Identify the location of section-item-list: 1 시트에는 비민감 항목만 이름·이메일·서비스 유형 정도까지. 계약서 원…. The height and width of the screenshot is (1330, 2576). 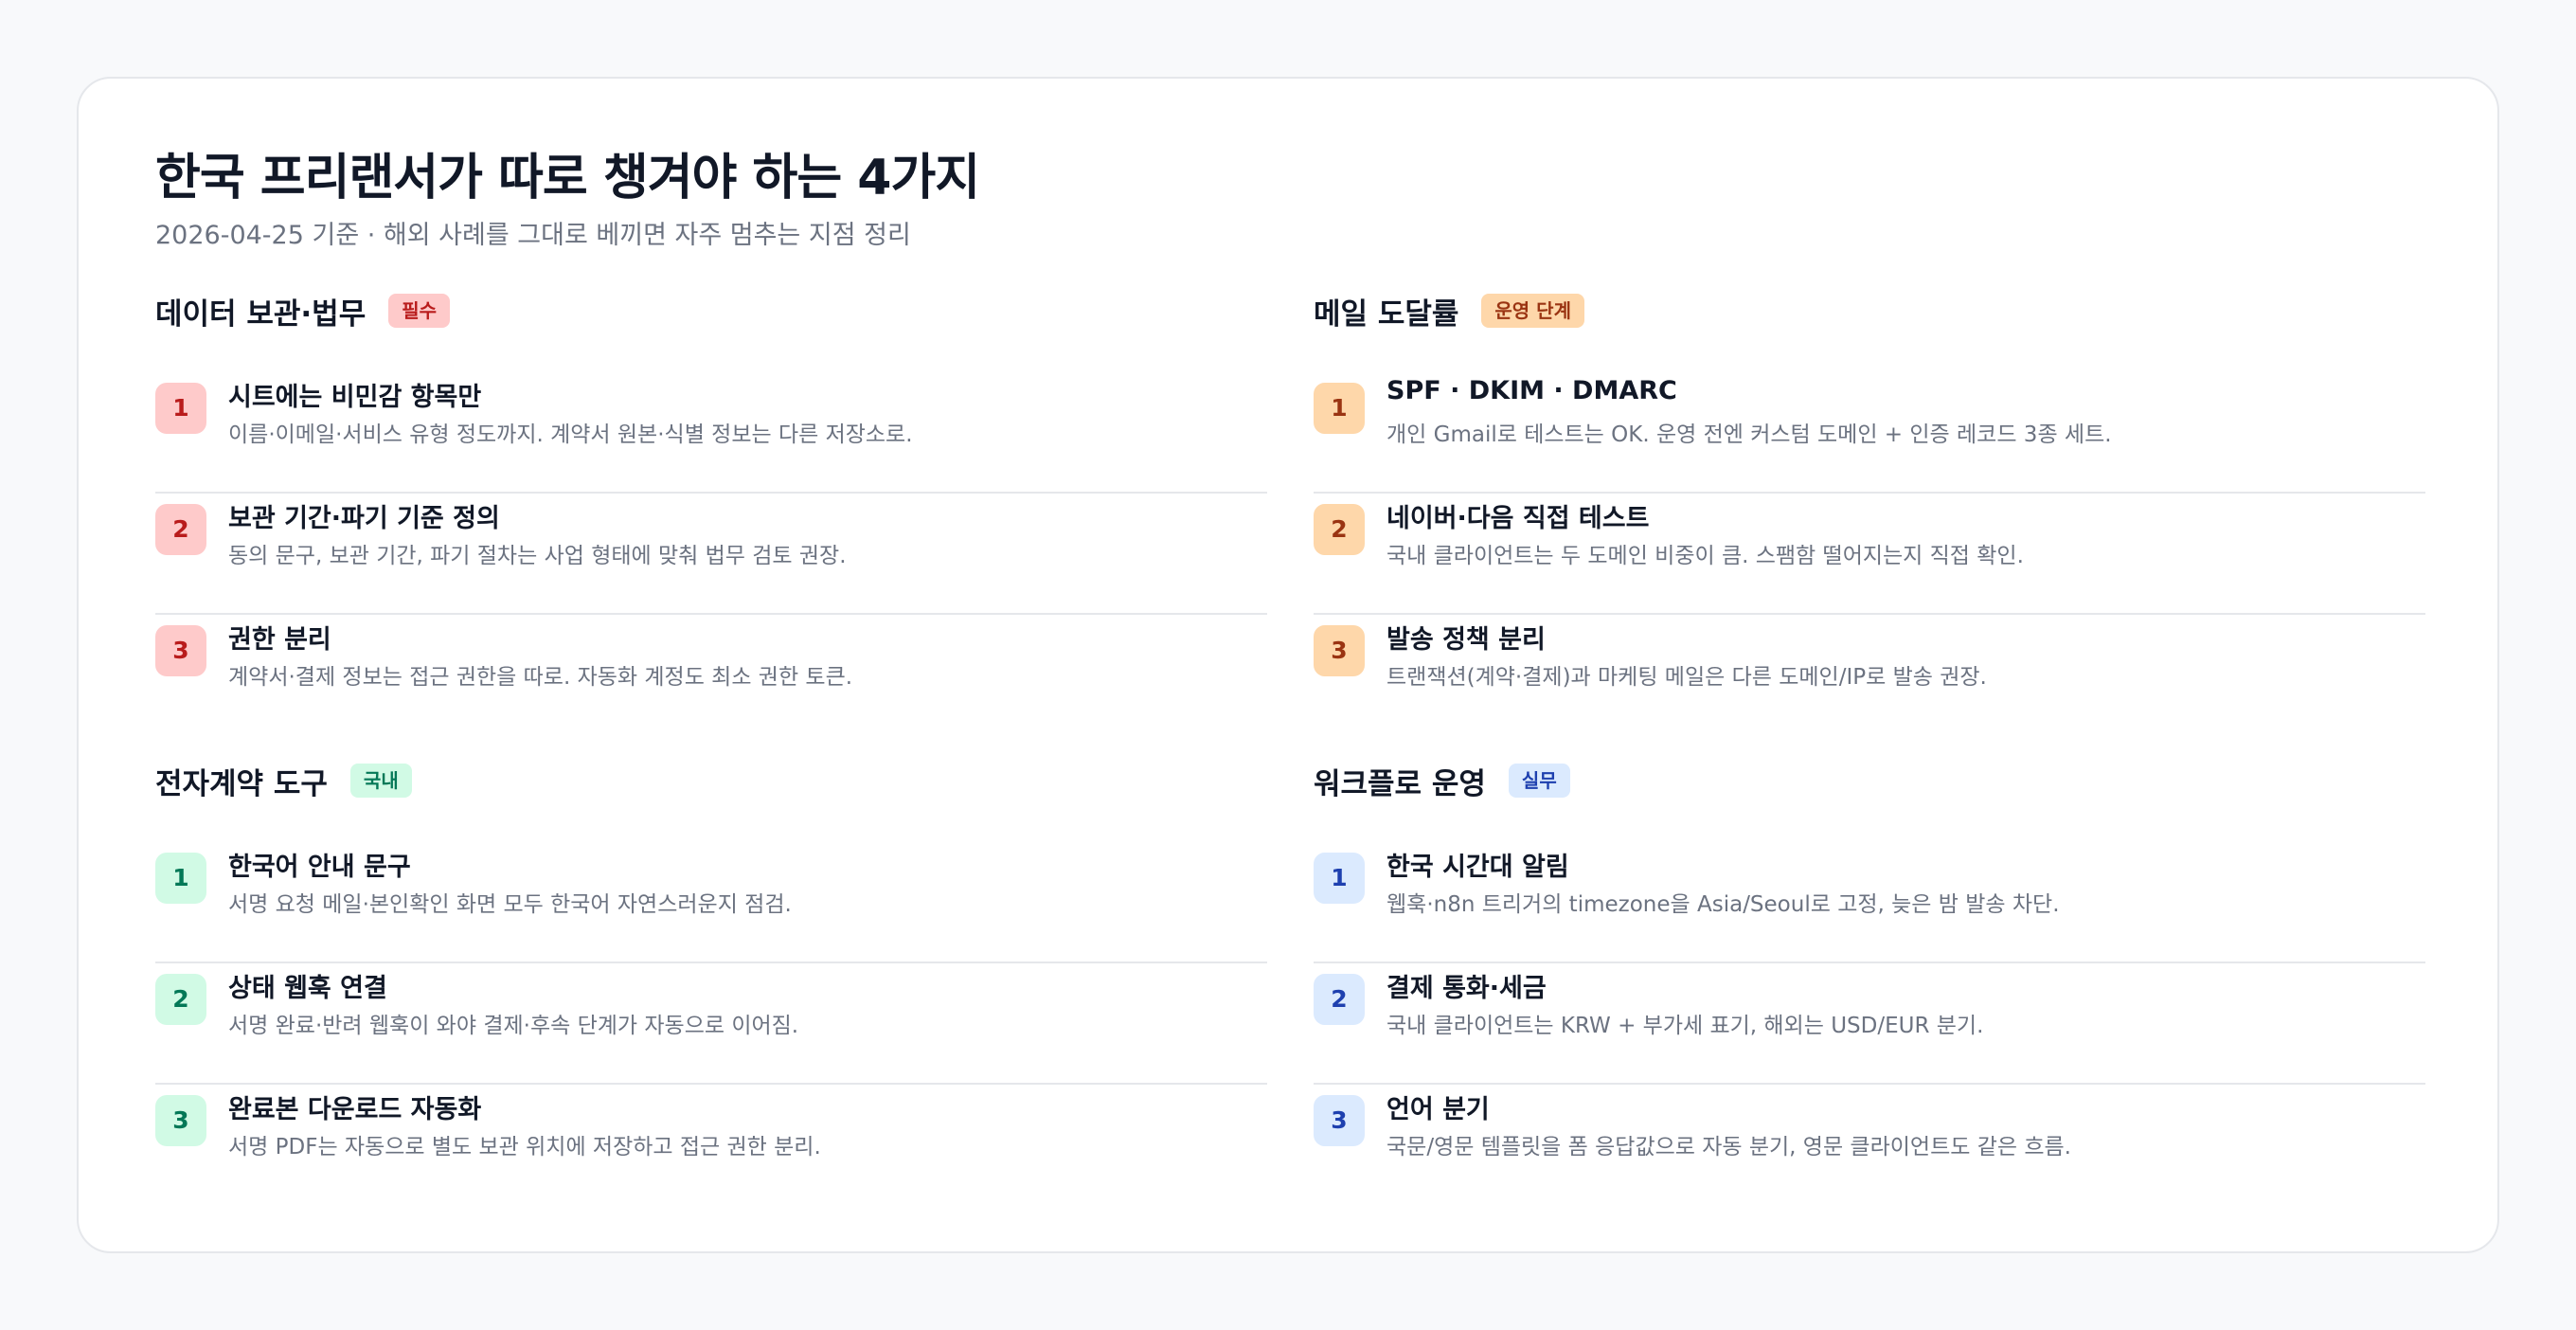
(711, 554).